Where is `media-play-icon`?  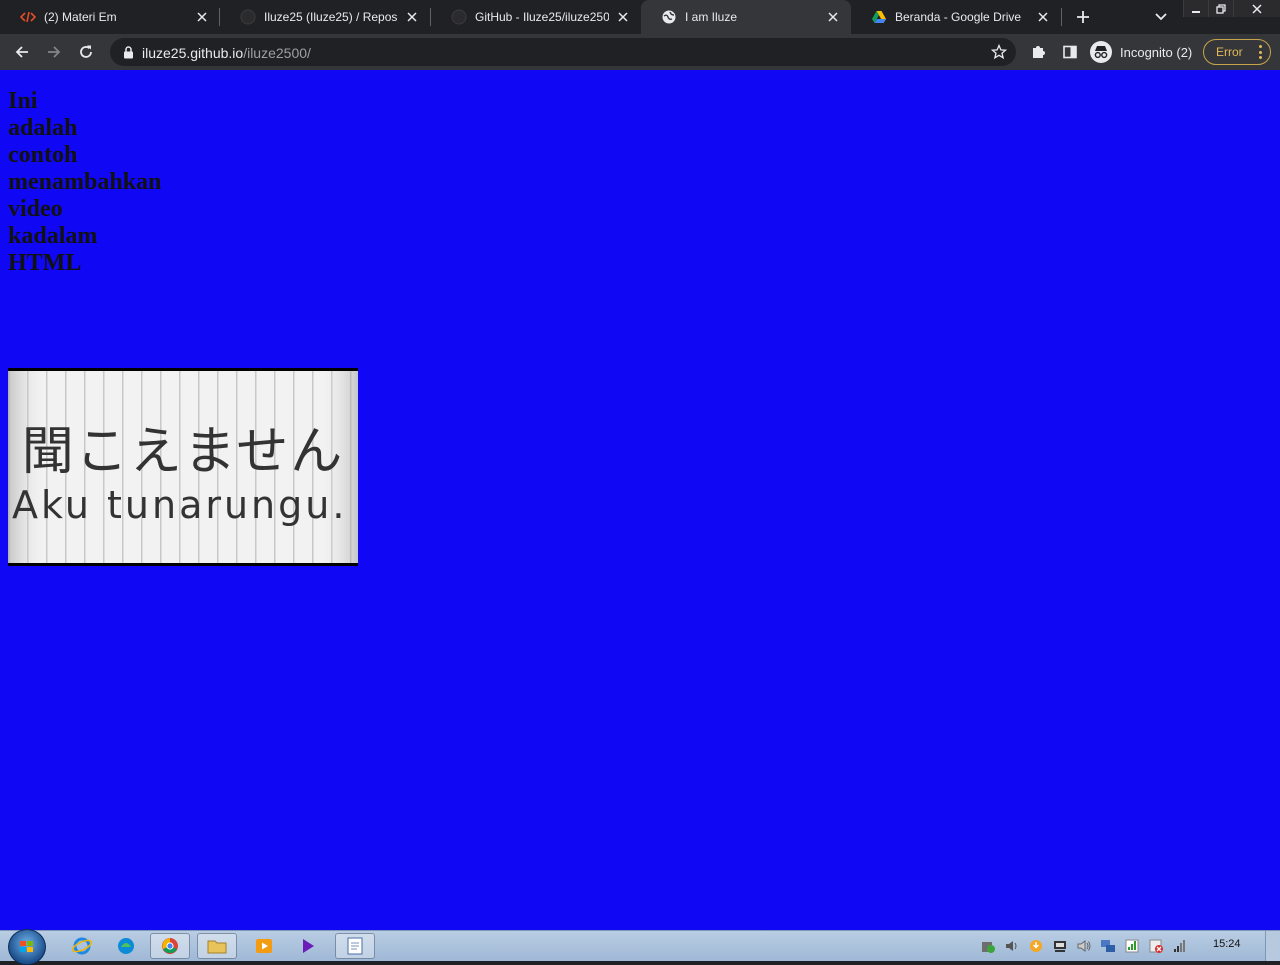 media-play-icon is located at coordinates (308, 946).